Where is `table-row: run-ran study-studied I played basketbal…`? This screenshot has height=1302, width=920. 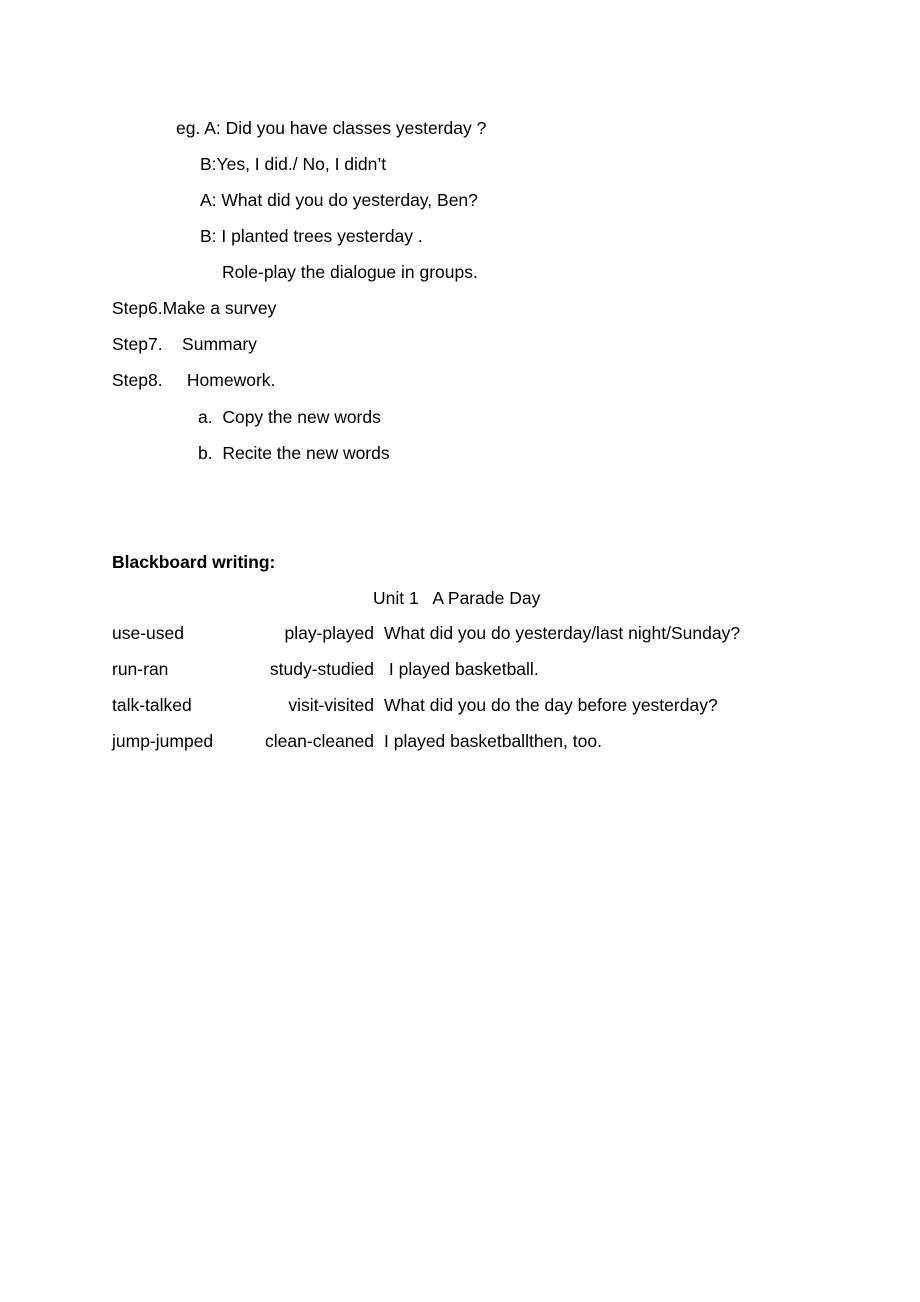 table-row: run-ran study-studied I played basketbal… is located at coordinates (426, 677).